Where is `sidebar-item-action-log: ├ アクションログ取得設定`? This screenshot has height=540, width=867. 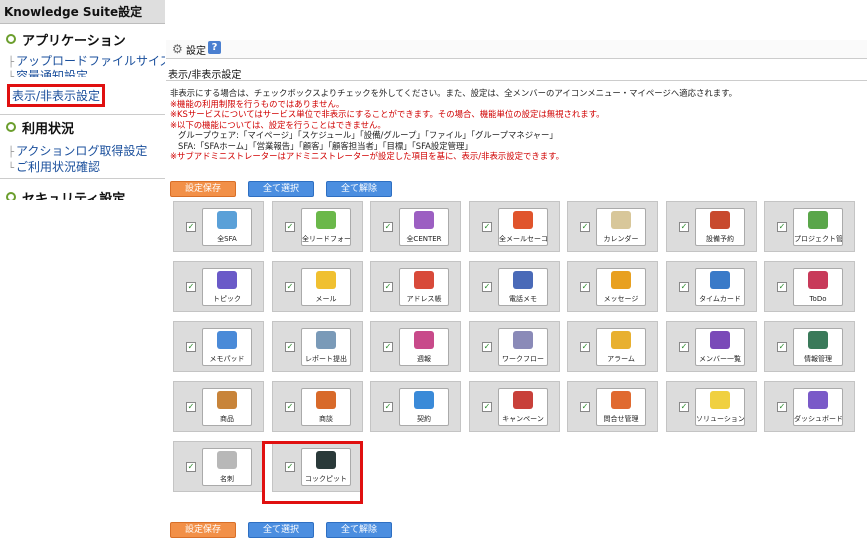
sidebar-item-action-log: ├ アクションログ取得設定 is located at coordinates (77, 150).